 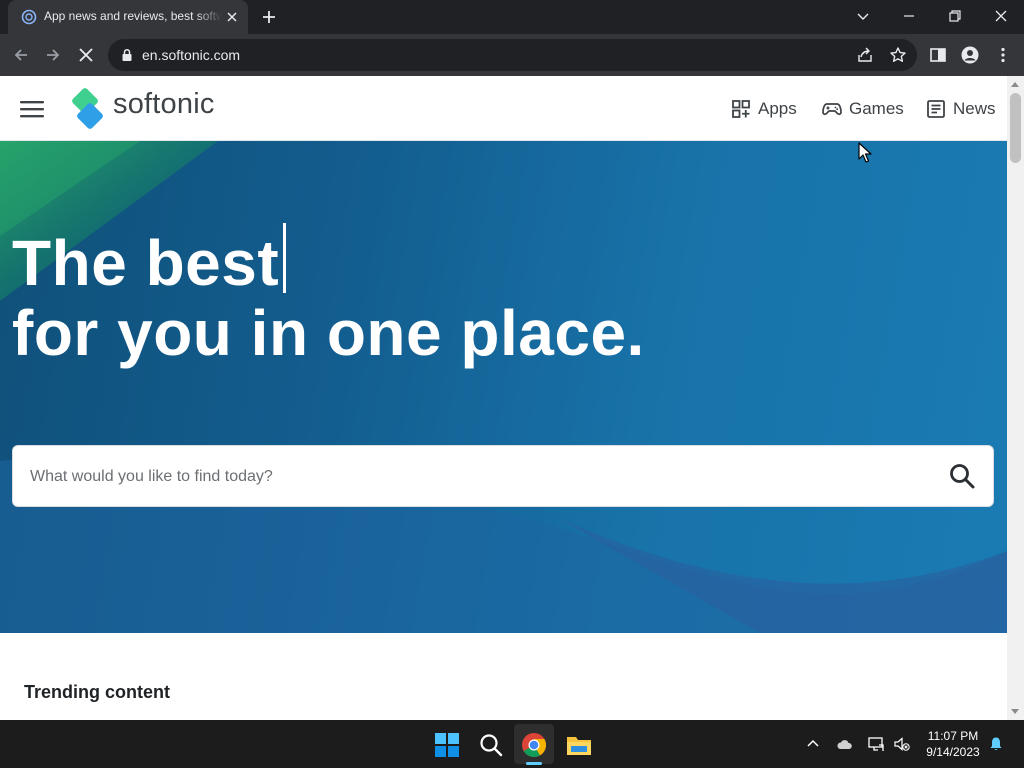 I want to click on site-header: softonic Apps Games News, so click(x=503, y=108).